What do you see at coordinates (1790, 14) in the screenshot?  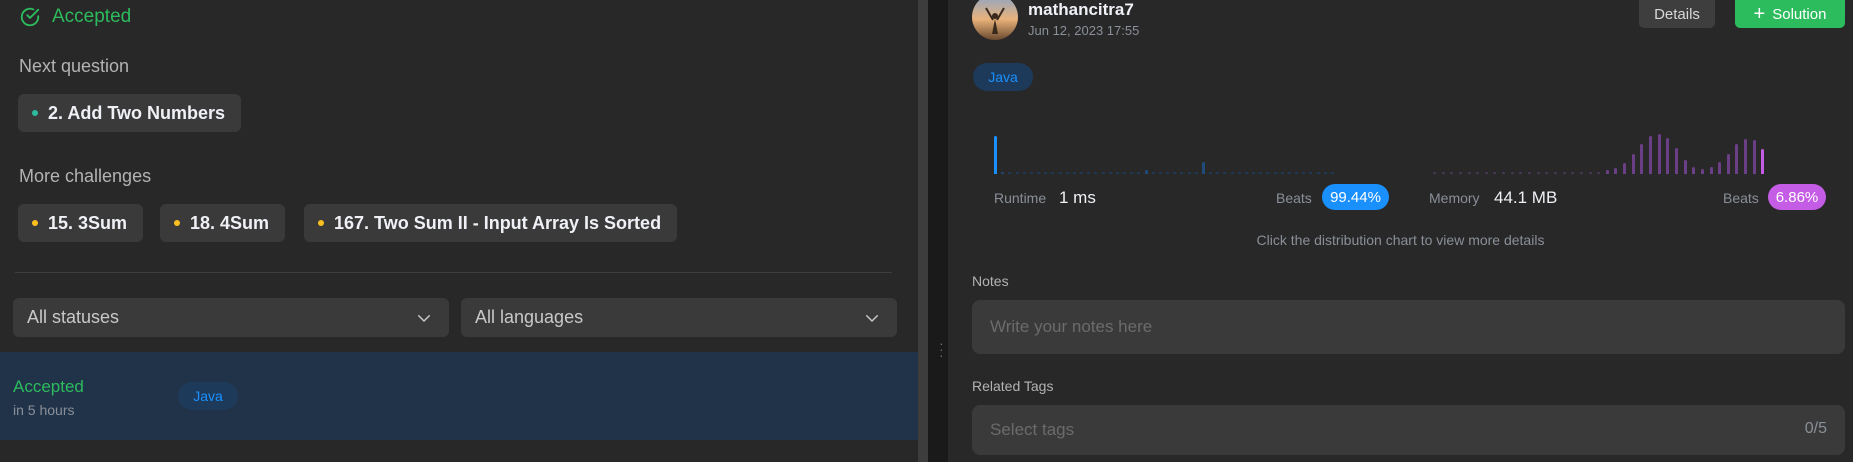 I see `solution-button: + Solution` at bounding box center [1790, 14].